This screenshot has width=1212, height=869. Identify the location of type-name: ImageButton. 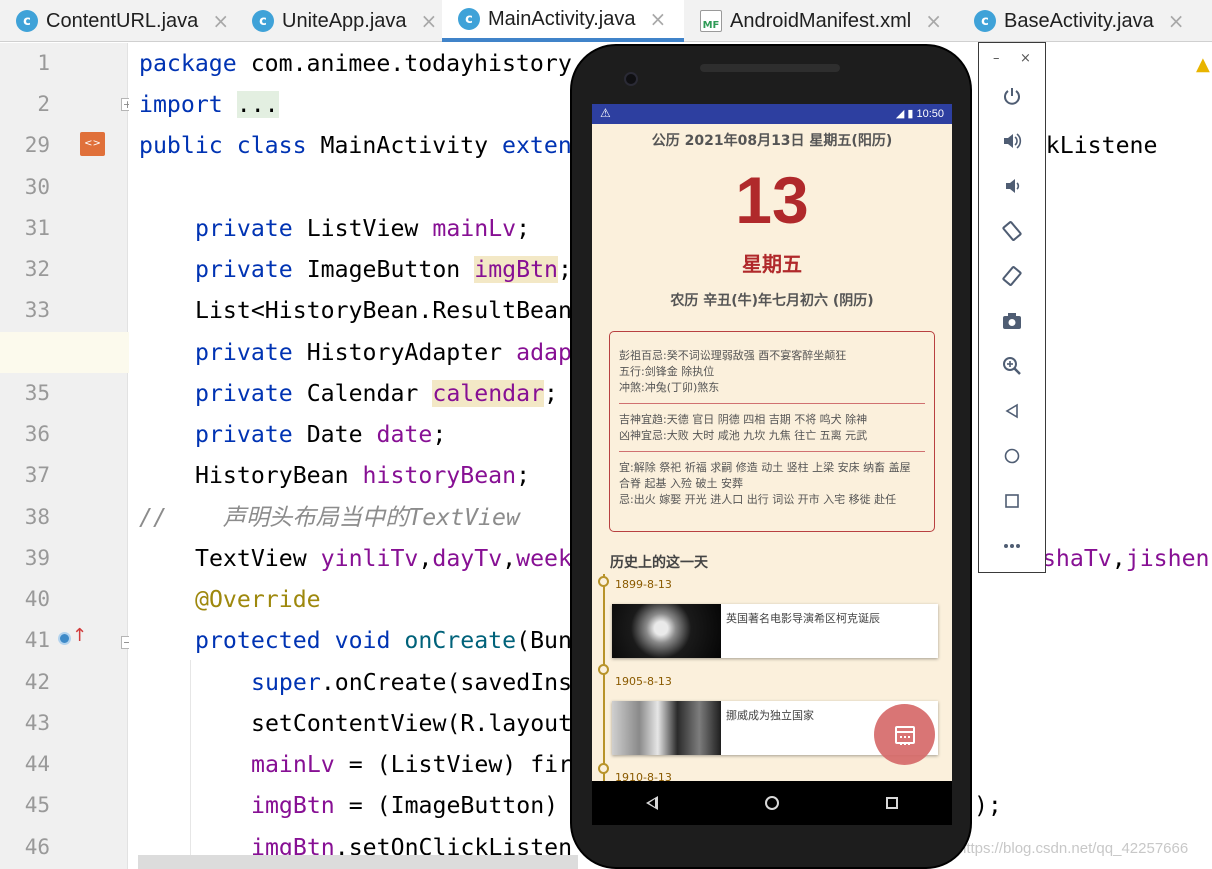
(383, 269).